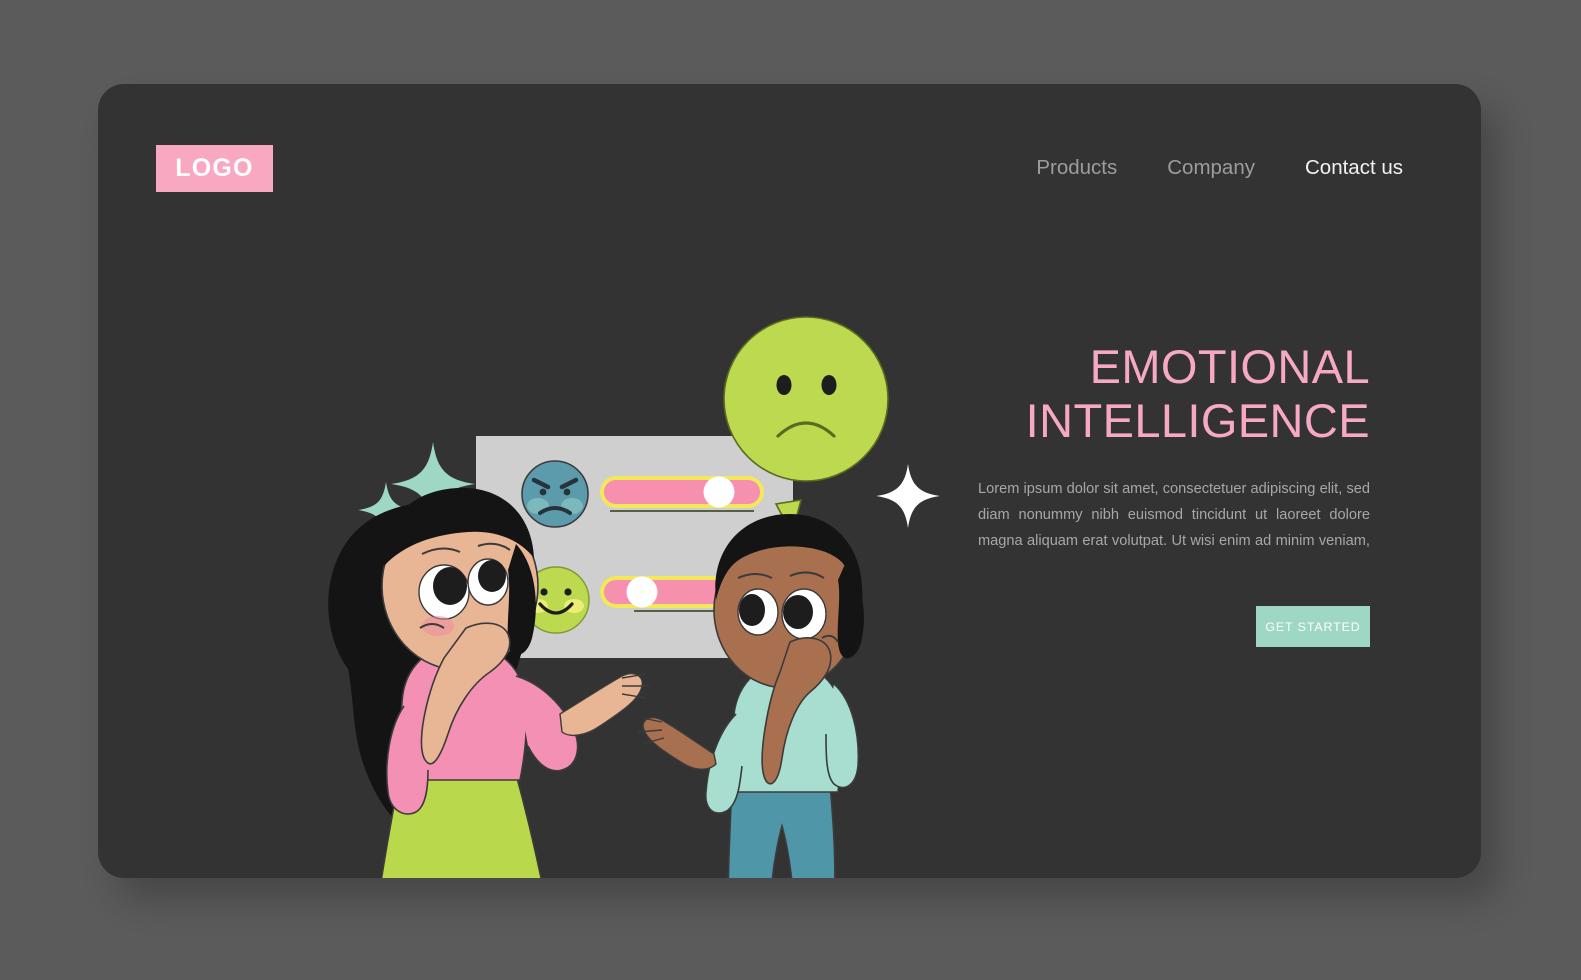  What do you see at coordinates (789, 149) in the screenshot?
I see `site-header: LOGO Products Company Contact us` at bounding box center [789, 149].